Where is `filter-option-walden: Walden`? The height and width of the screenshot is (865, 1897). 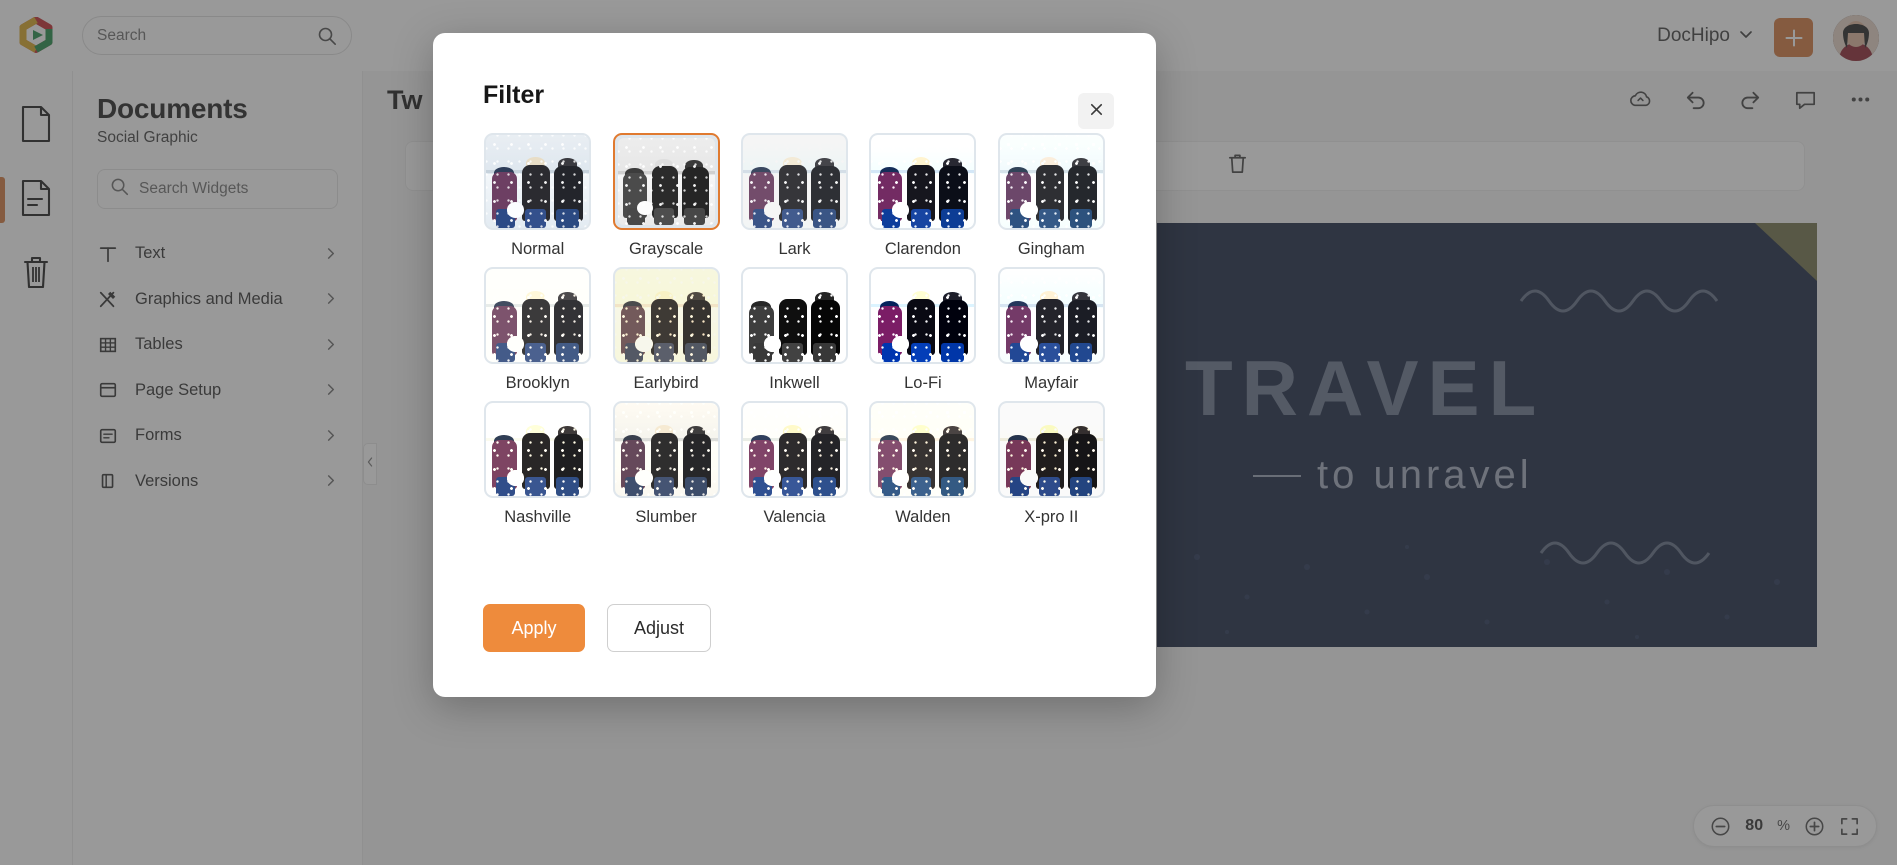
filter-option-walden: Walden is located at coordinates (922, 464).